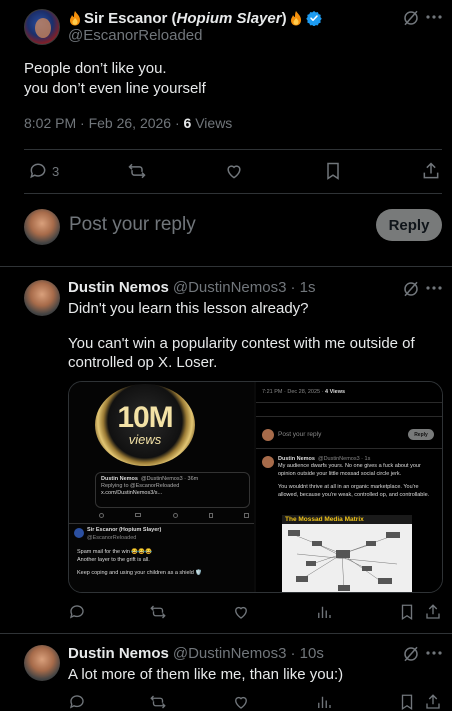 The height and width of the screenshot is (711, 452). Describe the element at coordinates (104, 123) in the screenshot. I see `tweet-timestamp: 8:02 PM · Feb 26, 2026 ·` at that location.